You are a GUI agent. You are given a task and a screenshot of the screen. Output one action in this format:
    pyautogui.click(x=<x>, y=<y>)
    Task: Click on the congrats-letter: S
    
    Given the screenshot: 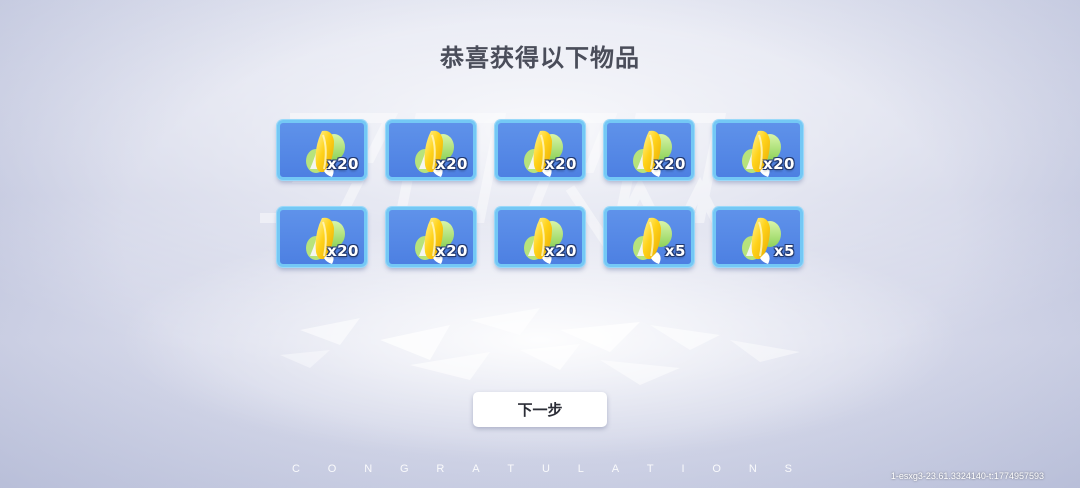 What is the action you would take?
    pyautogui.click(x=788, y=469)
    